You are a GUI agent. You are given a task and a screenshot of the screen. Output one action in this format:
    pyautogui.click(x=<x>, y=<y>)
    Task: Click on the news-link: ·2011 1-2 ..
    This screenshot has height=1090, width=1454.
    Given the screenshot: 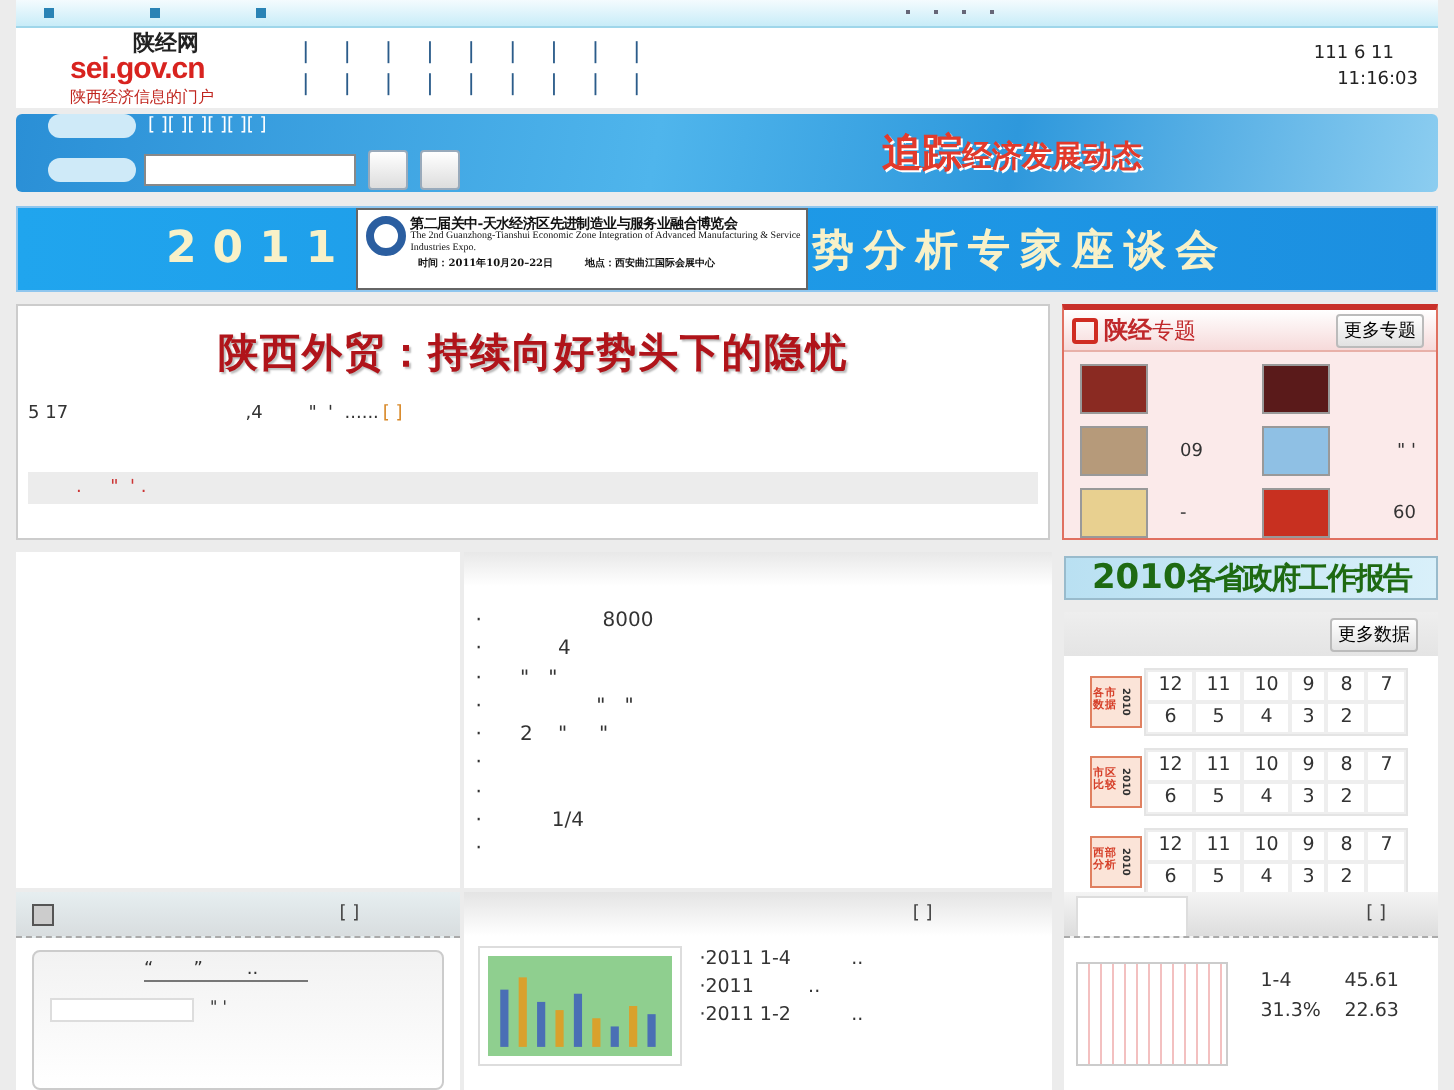 What is the action you would take?
    pyautogui.click(x=781, y=1016)
    